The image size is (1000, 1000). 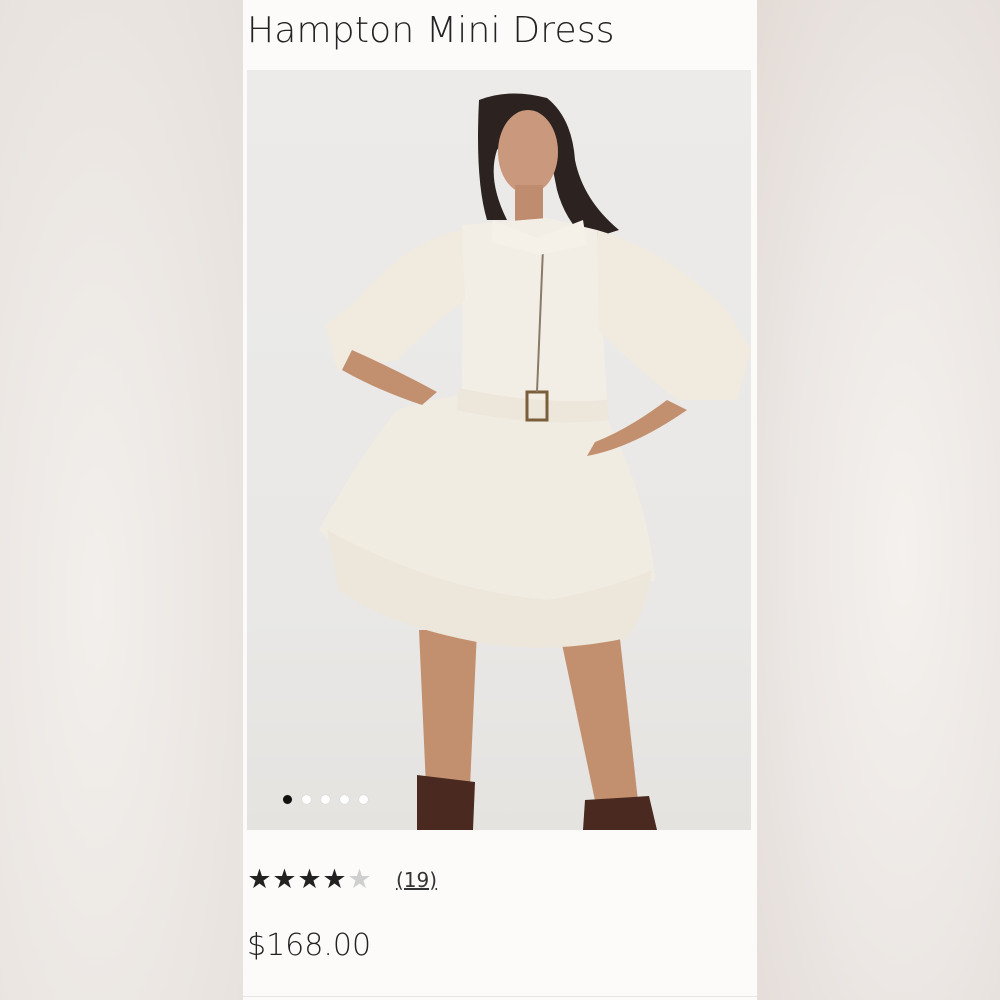 I want to click on product-rating: ★ ★ ★ ★ ★ (19), so click(x=342, y=879).